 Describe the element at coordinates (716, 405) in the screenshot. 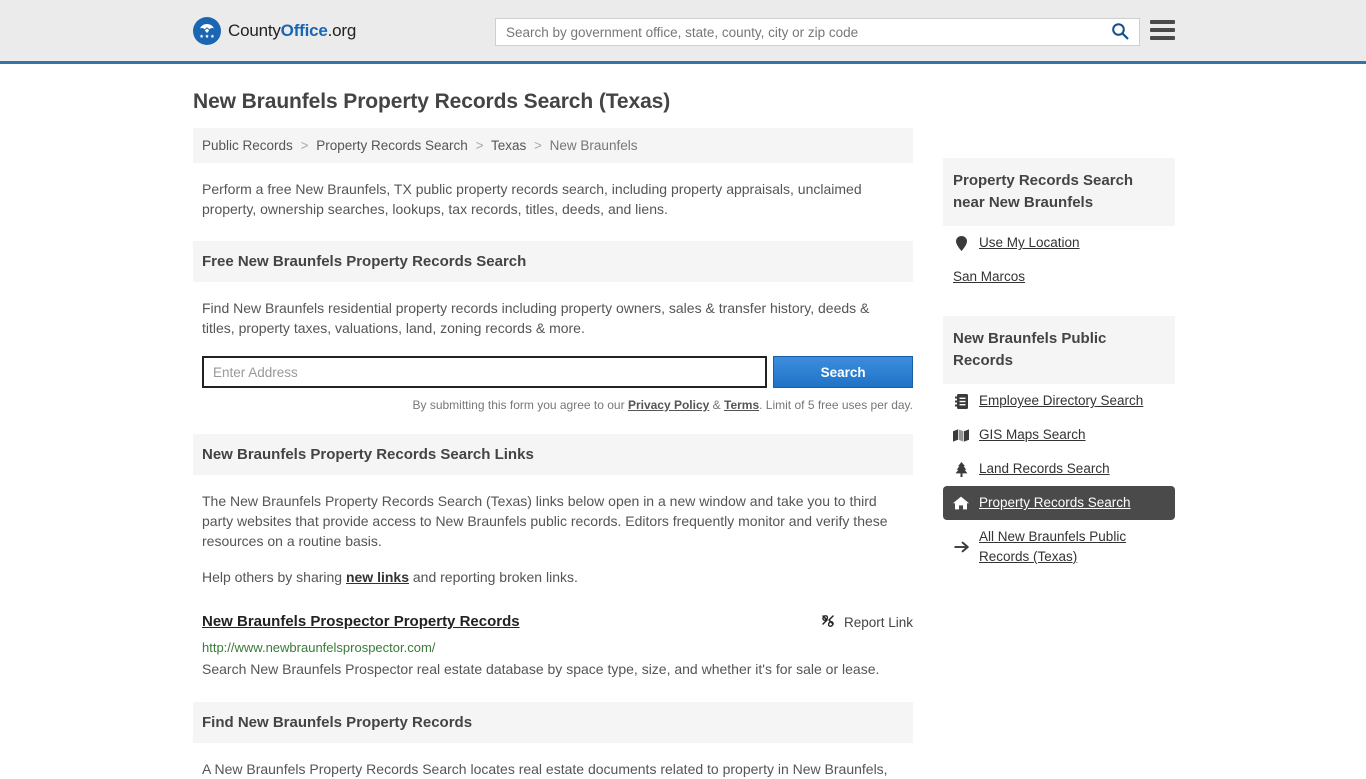

I see `disclaimer-amp: &` at that location.